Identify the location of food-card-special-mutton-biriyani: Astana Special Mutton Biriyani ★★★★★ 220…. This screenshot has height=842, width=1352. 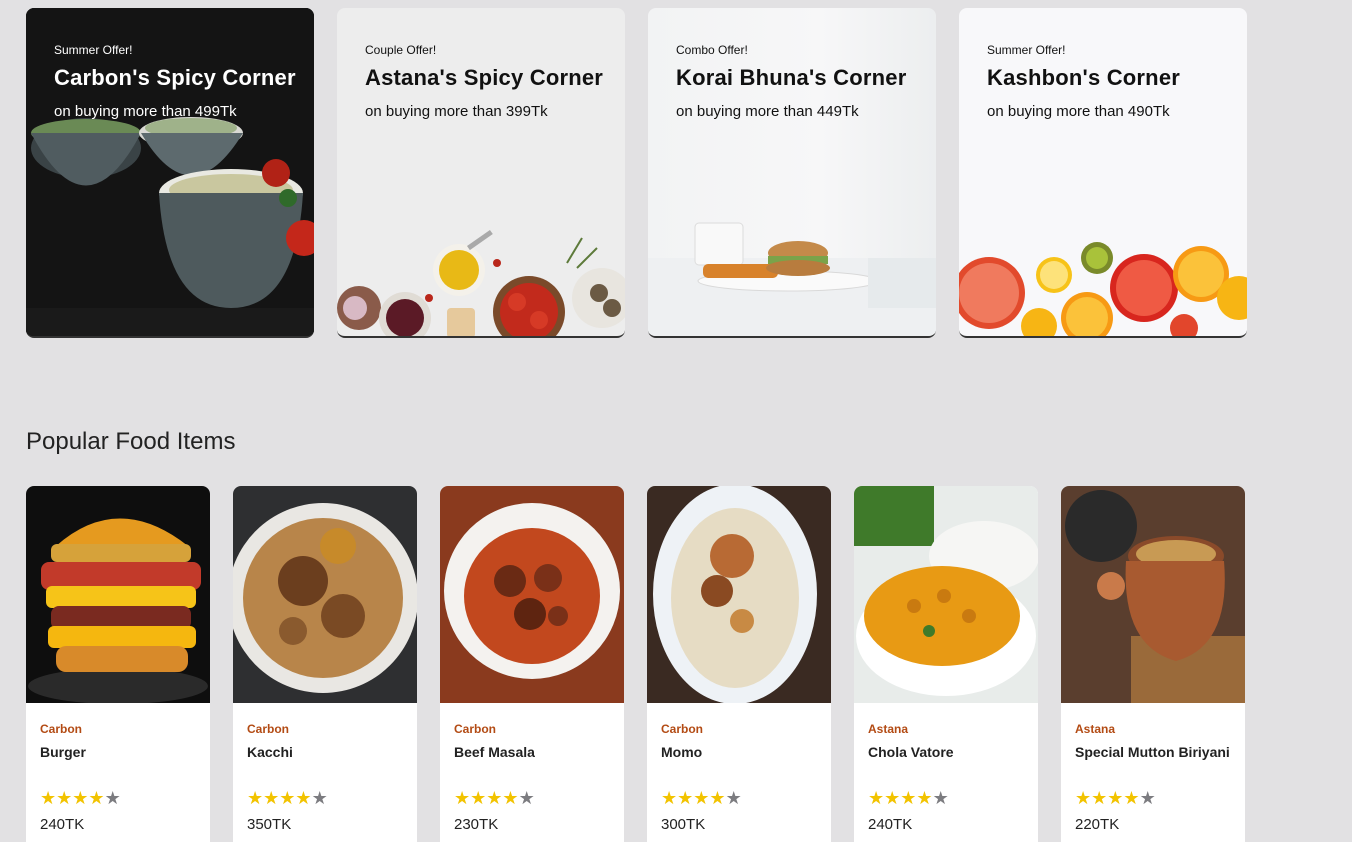
(1153, 664).